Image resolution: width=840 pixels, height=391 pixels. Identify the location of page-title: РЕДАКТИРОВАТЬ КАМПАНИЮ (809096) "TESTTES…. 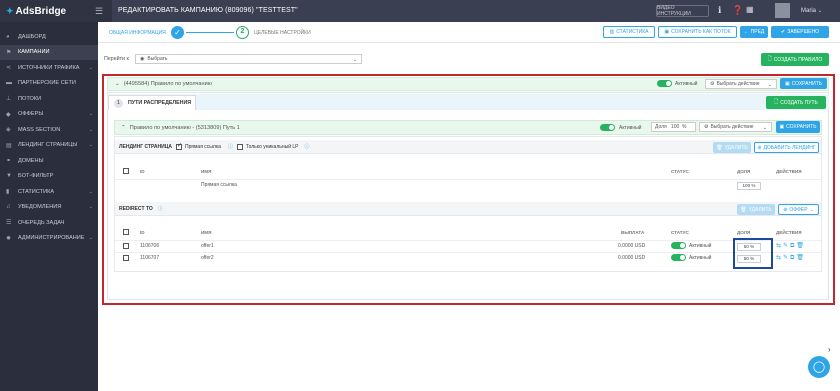
(208, 10).